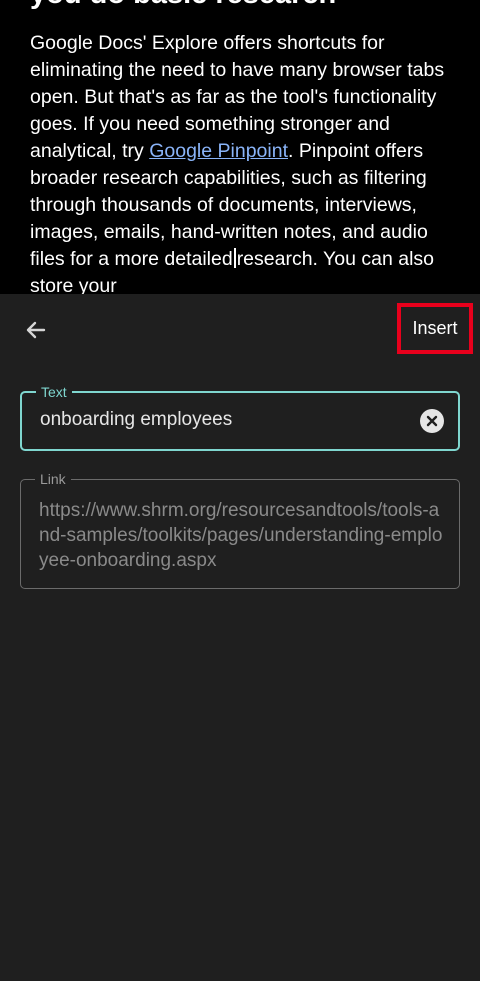 This screenshot has width=480, height=981. I want to click on arrow-left-icon, so click(36, 330).